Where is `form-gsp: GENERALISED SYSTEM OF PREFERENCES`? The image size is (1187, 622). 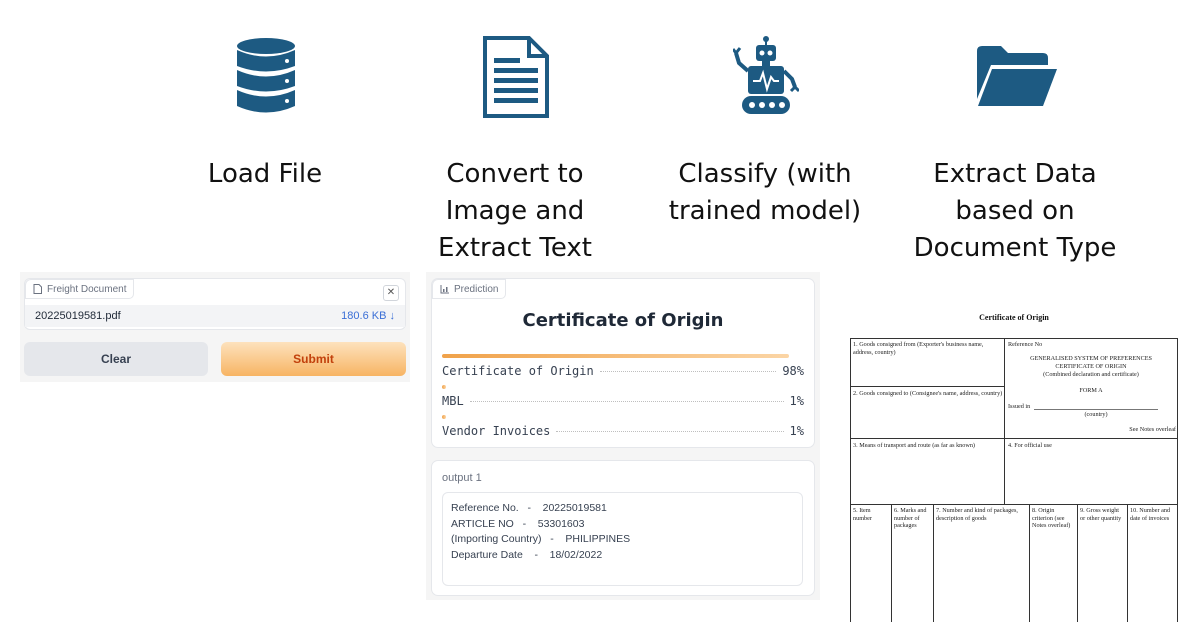 form-gsp: GENERALISED SYSTEM OF PREFERENCES is located at coordinates (1091, 358).